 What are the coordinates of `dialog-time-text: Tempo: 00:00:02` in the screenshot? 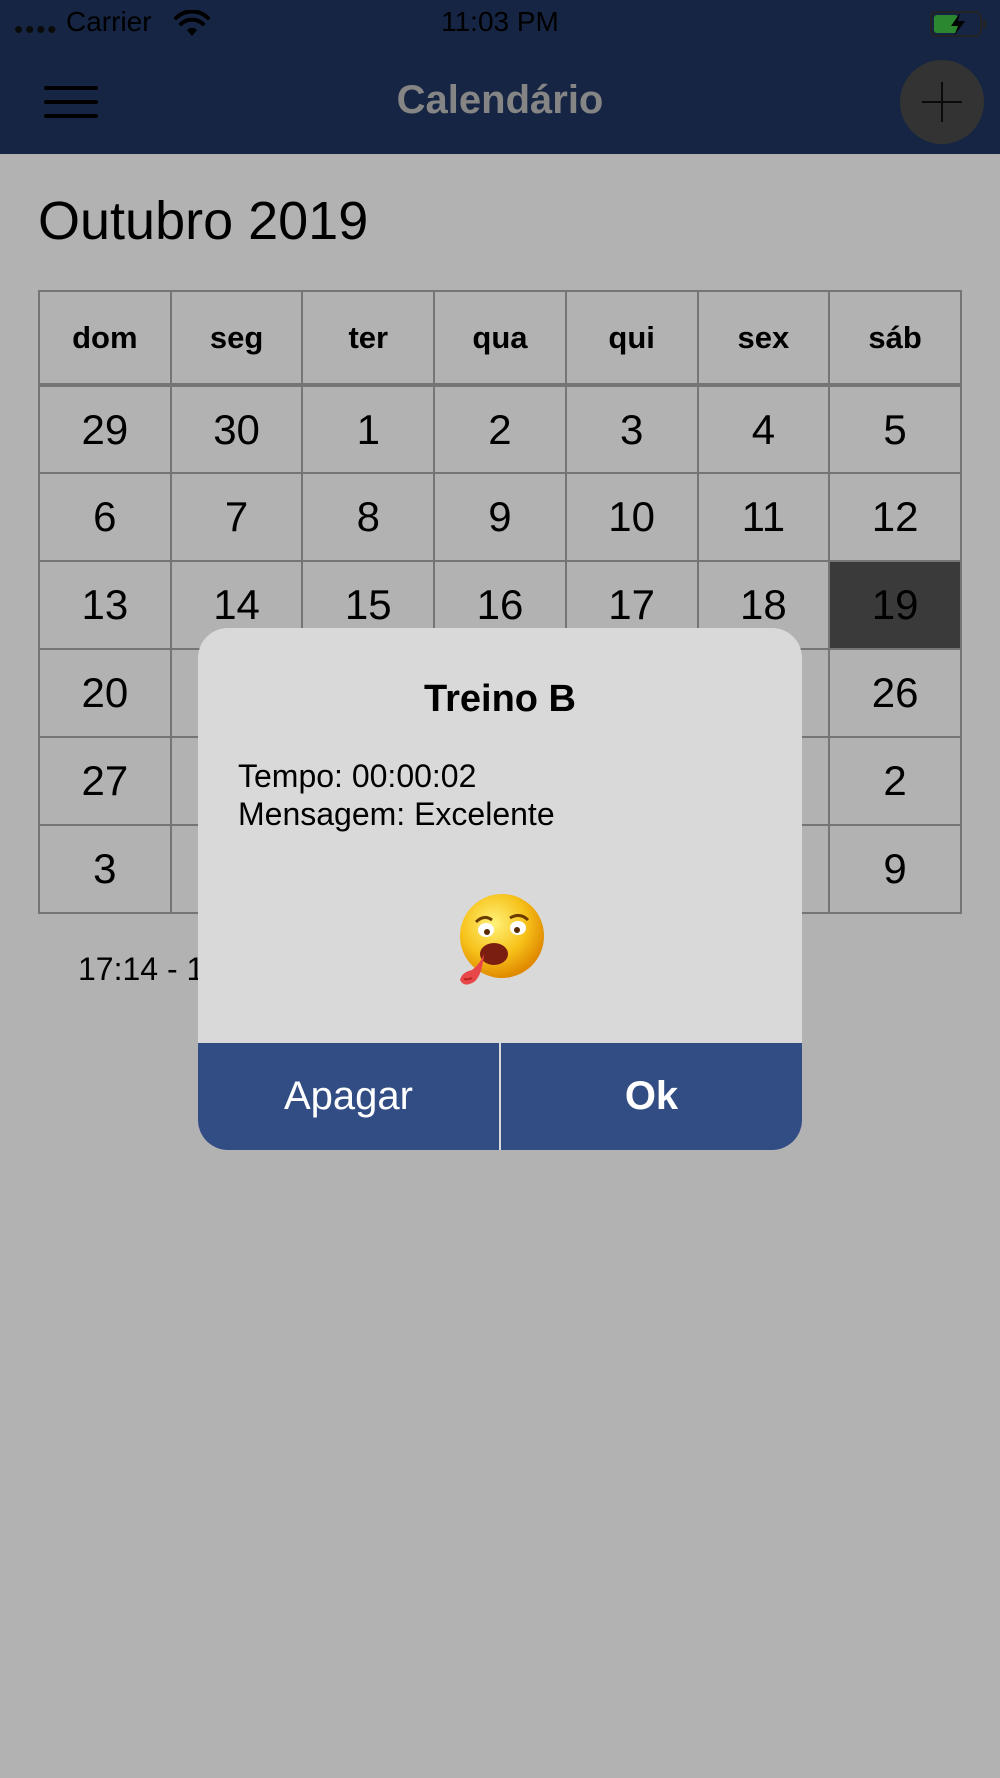 It's located at (357, 776).